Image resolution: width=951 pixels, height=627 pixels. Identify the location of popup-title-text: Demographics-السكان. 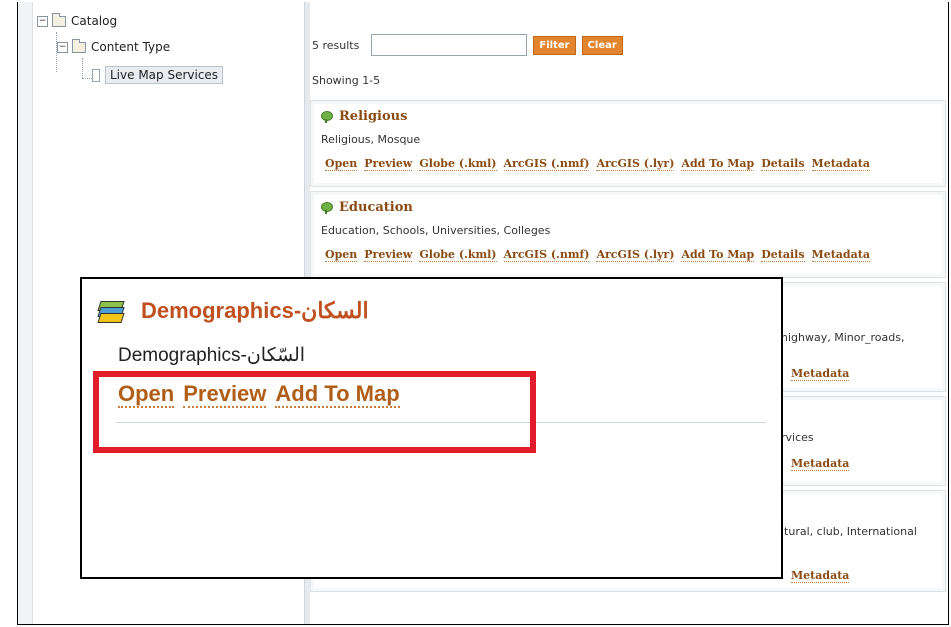
(255, 311).